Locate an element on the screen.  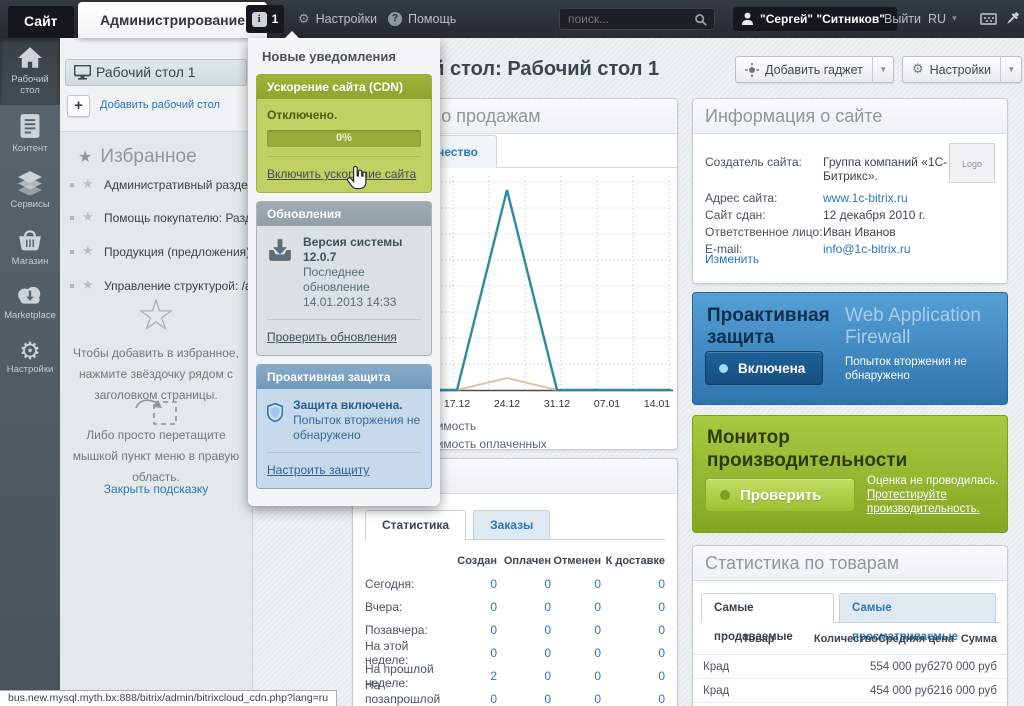
test-performance-link: Протестируйте производительность. is located at coordinates (923, 502).